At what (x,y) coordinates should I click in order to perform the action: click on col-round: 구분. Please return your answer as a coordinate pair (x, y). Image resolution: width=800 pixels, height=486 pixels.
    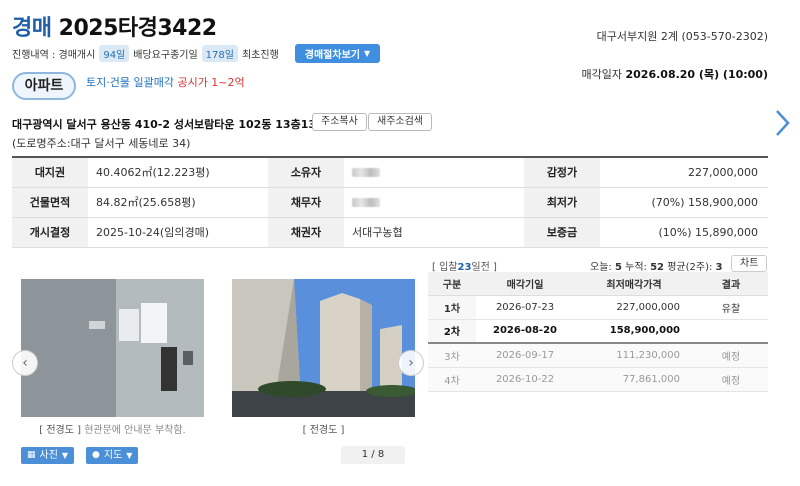
    Looking at the image, I should click on (452, 284).